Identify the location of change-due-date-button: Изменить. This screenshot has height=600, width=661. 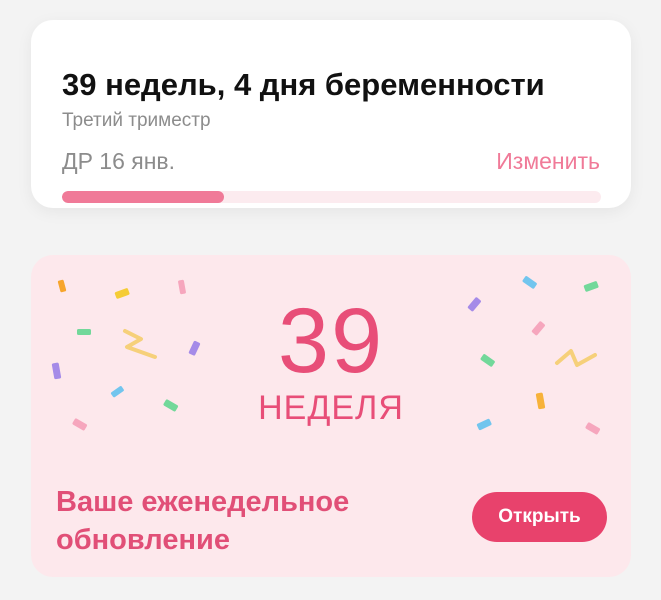
(548, 161).